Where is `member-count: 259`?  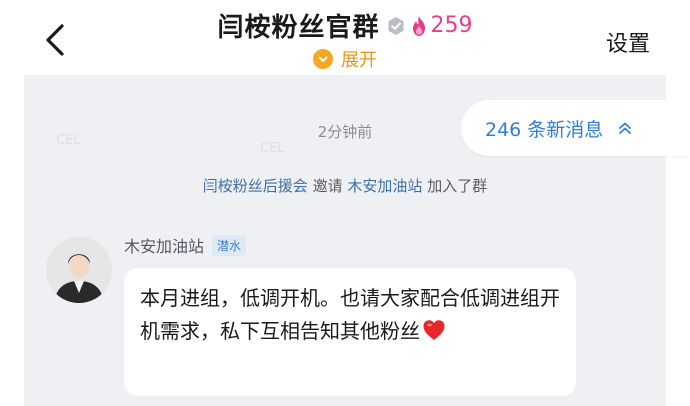
member-count: 259 is located at coordinates (451, 25).